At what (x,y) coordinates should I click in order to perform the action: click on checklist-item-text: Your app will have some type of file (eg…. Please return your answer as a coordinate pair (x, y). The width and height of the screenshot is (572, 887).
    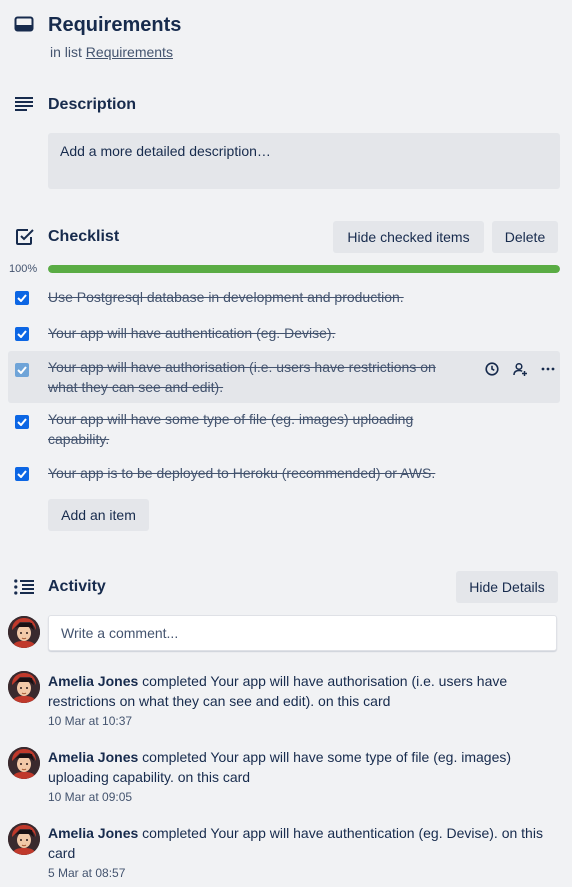
    Looking at the image, I should click on (248, 429).